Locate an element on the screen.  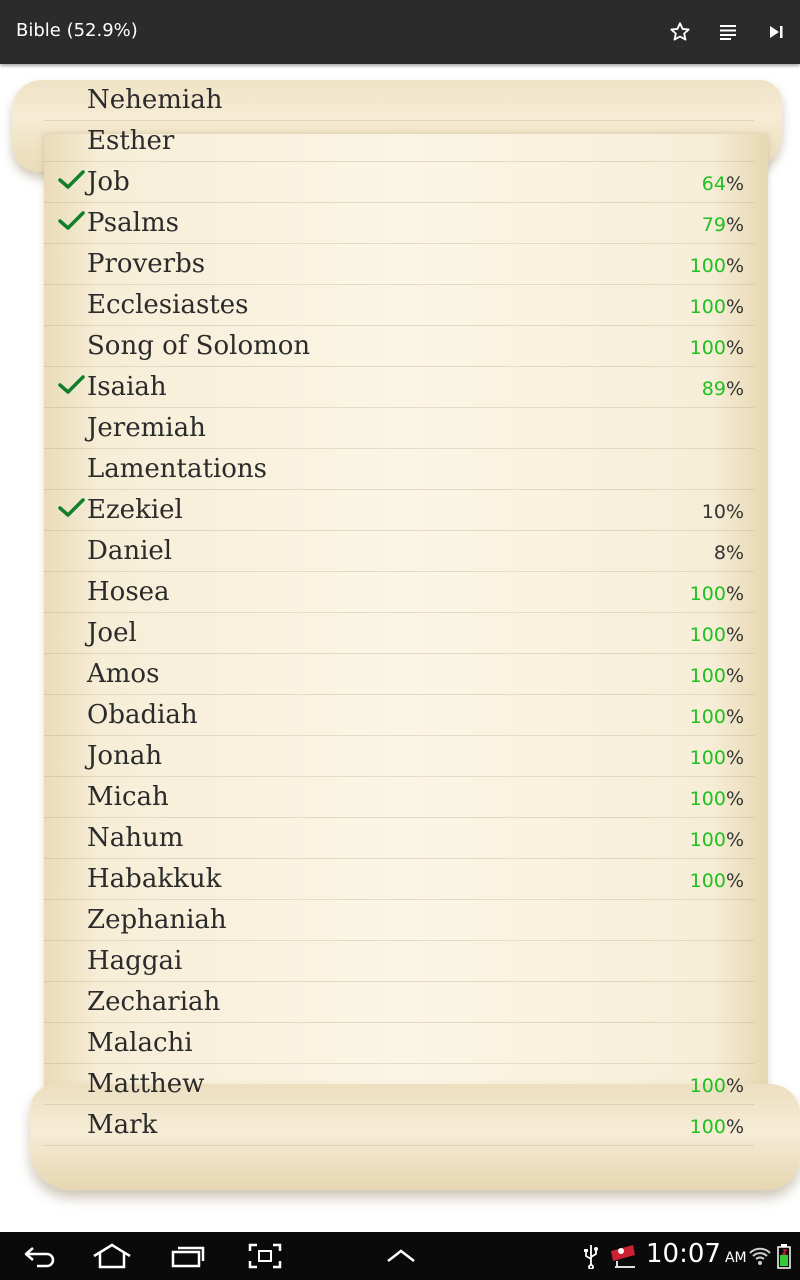
book-progress: 8% is located at coordinates (729, 553).